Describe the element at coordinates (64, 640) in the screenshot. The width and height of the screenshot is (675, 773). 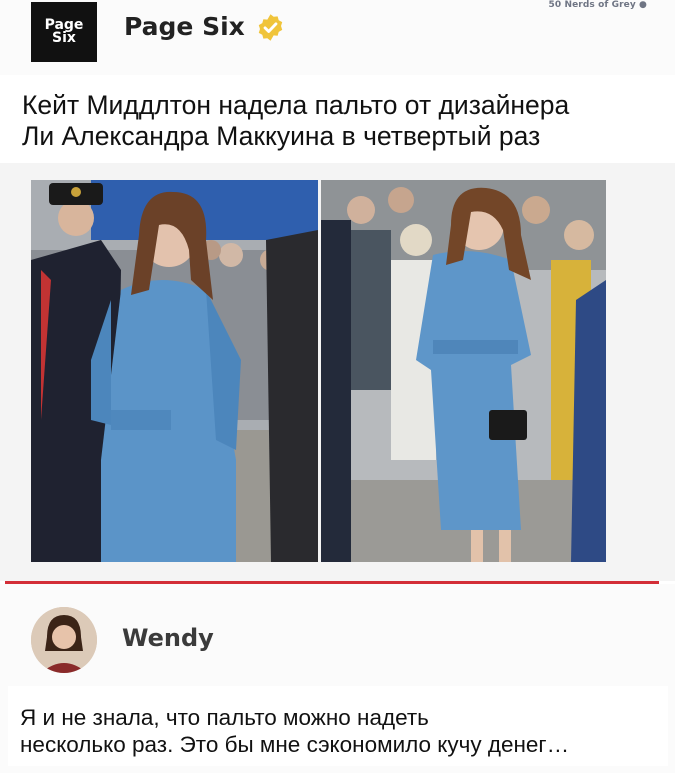
I see `avatar` at that location.